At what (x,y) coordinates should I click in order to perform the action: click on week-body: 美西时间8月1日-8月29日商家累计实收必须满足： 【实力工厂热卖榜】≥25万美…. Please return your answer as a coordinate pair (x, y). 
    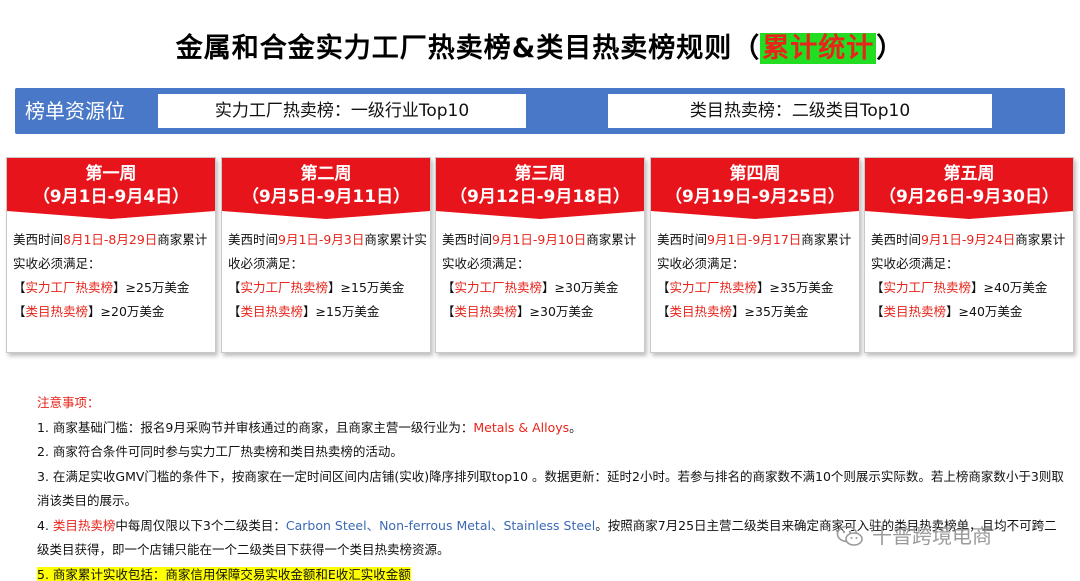
    Looking at the image, I should click on (110, 275).